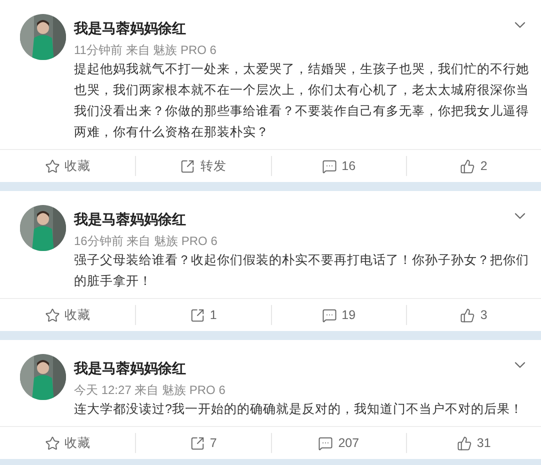  I want to click on post-text: 连大学都没读过?我一开始的的确确就是反对的，我知道门不当户不对的后果！, so click(299, 409).